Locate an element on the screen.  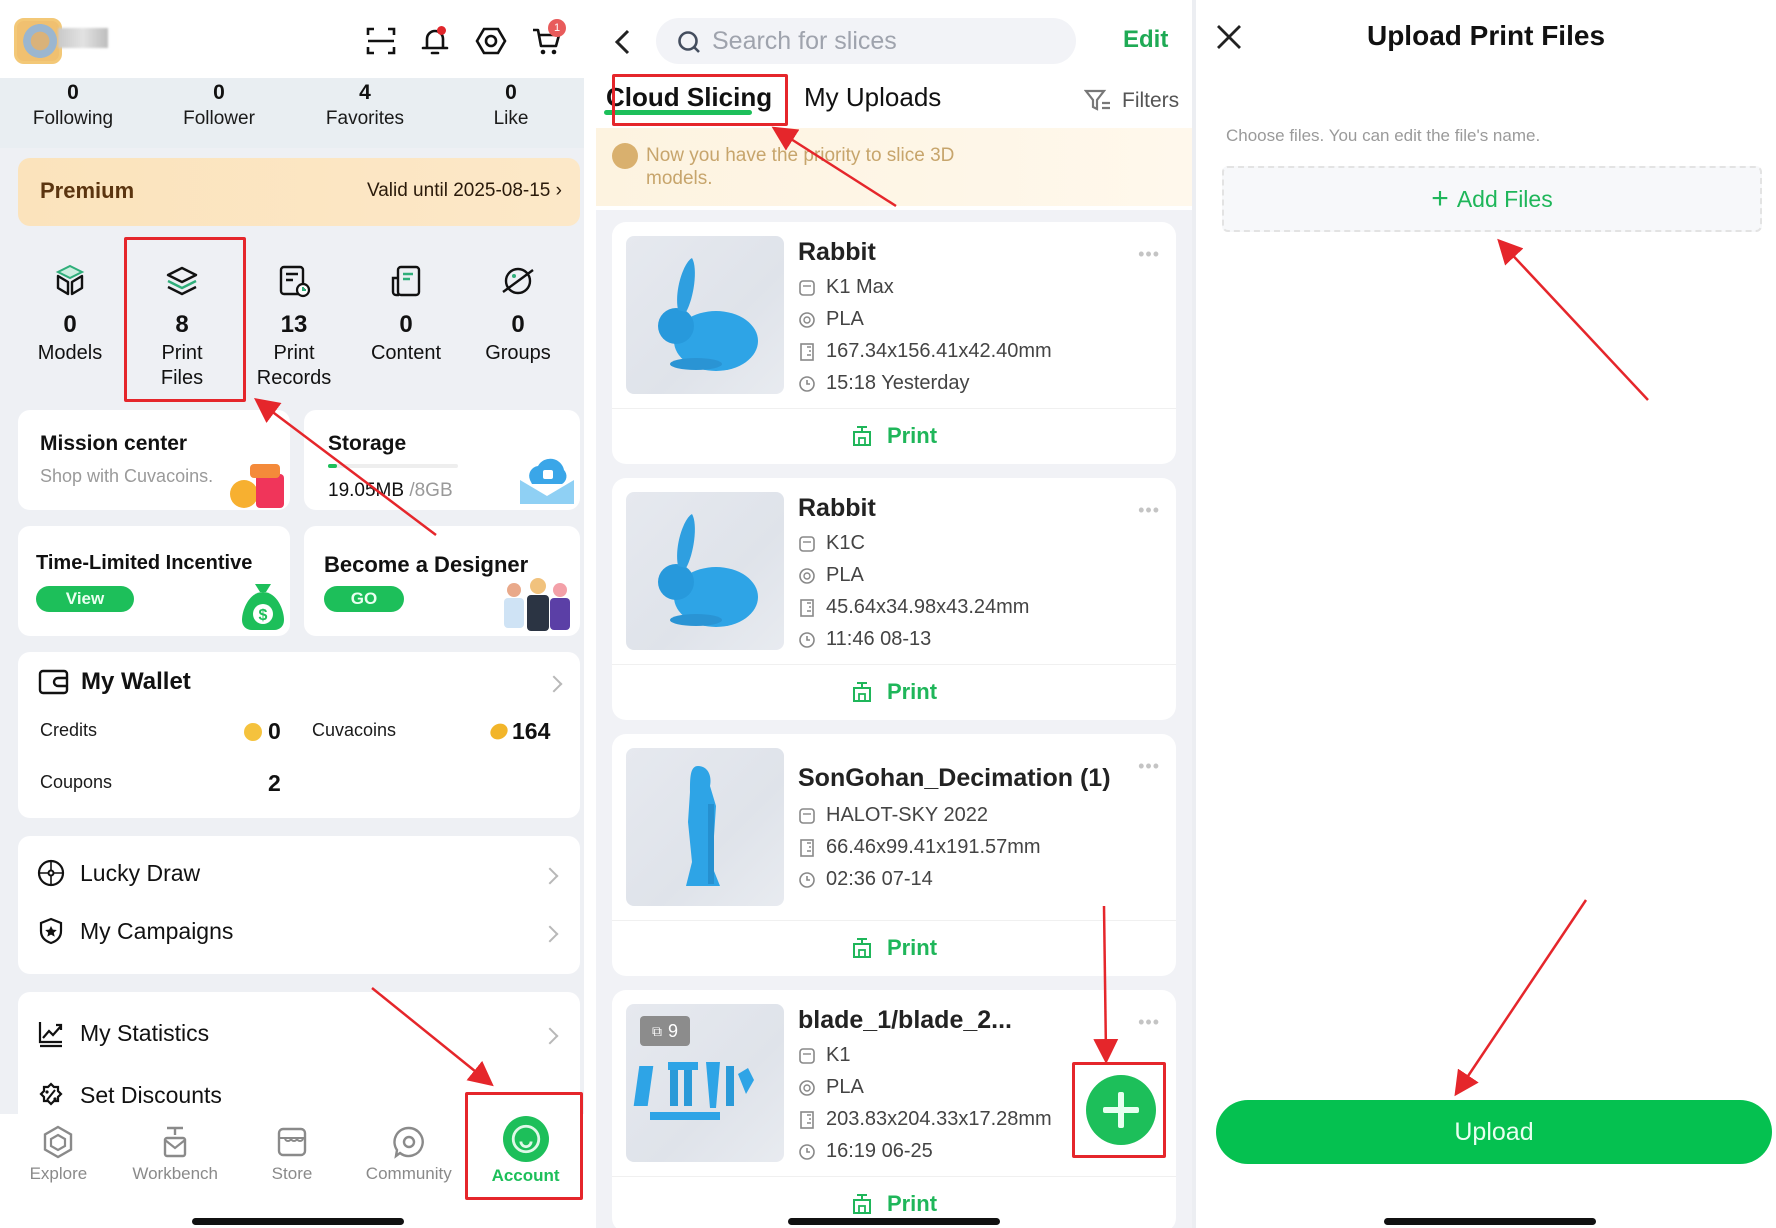
file-time: 11:46 08-13 is located at coordinates (864, 639).